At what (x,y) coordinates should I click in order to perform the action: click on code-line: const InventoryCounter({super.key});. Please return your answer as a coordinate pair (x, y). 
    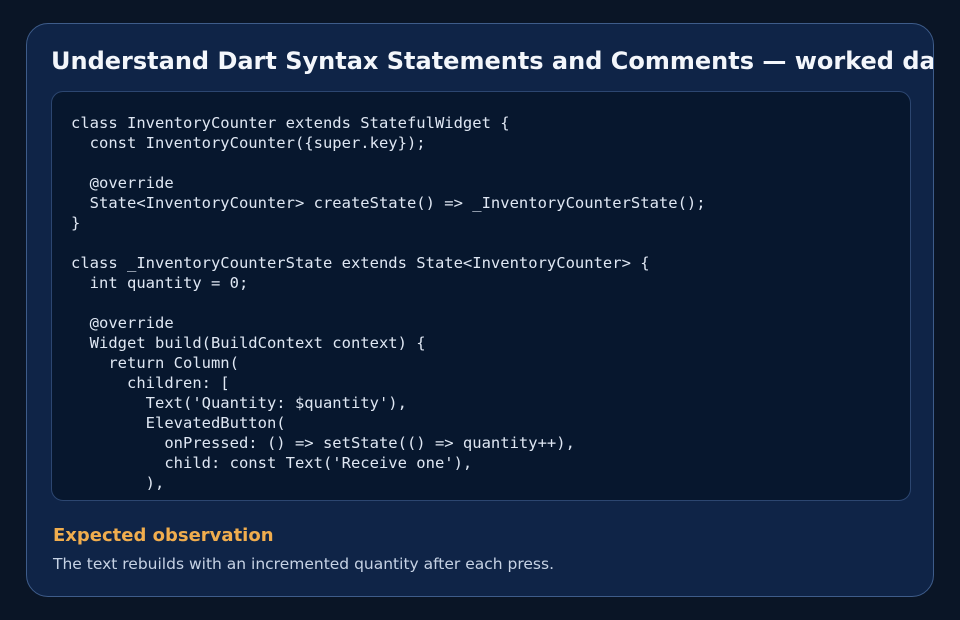
    Looking at the image, I should click on (248, 143).